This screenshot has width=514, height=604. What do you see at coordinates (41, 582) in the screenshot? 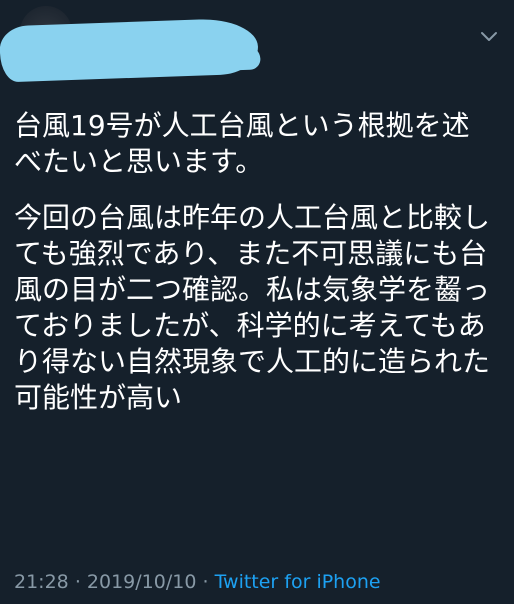
I see `tweet-time: 21:28` at bounding box center [41, 582].